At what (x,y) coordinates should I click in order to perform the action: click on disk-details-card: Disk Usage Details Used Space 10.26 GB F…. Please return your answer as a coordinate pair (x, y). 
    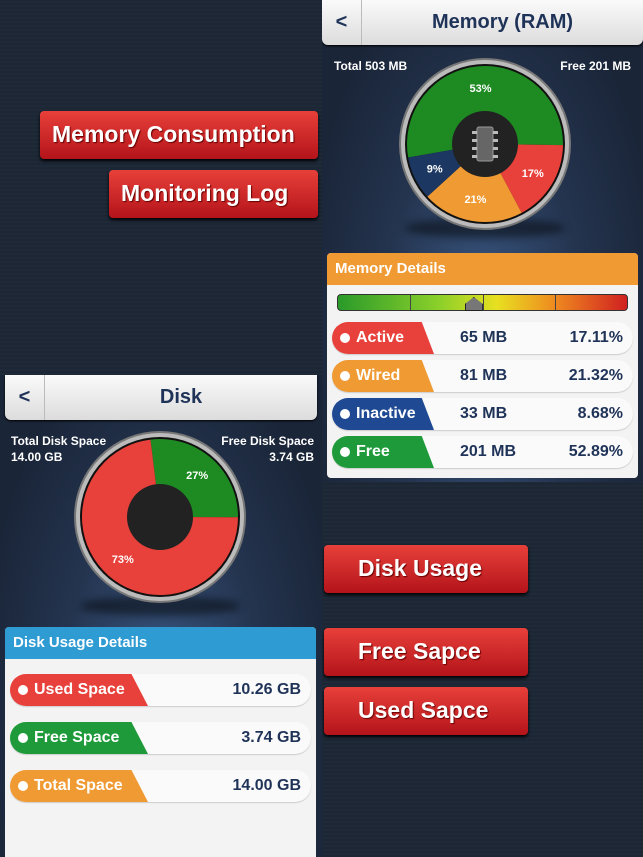
    Looking at the image, I should click on (160, 742).